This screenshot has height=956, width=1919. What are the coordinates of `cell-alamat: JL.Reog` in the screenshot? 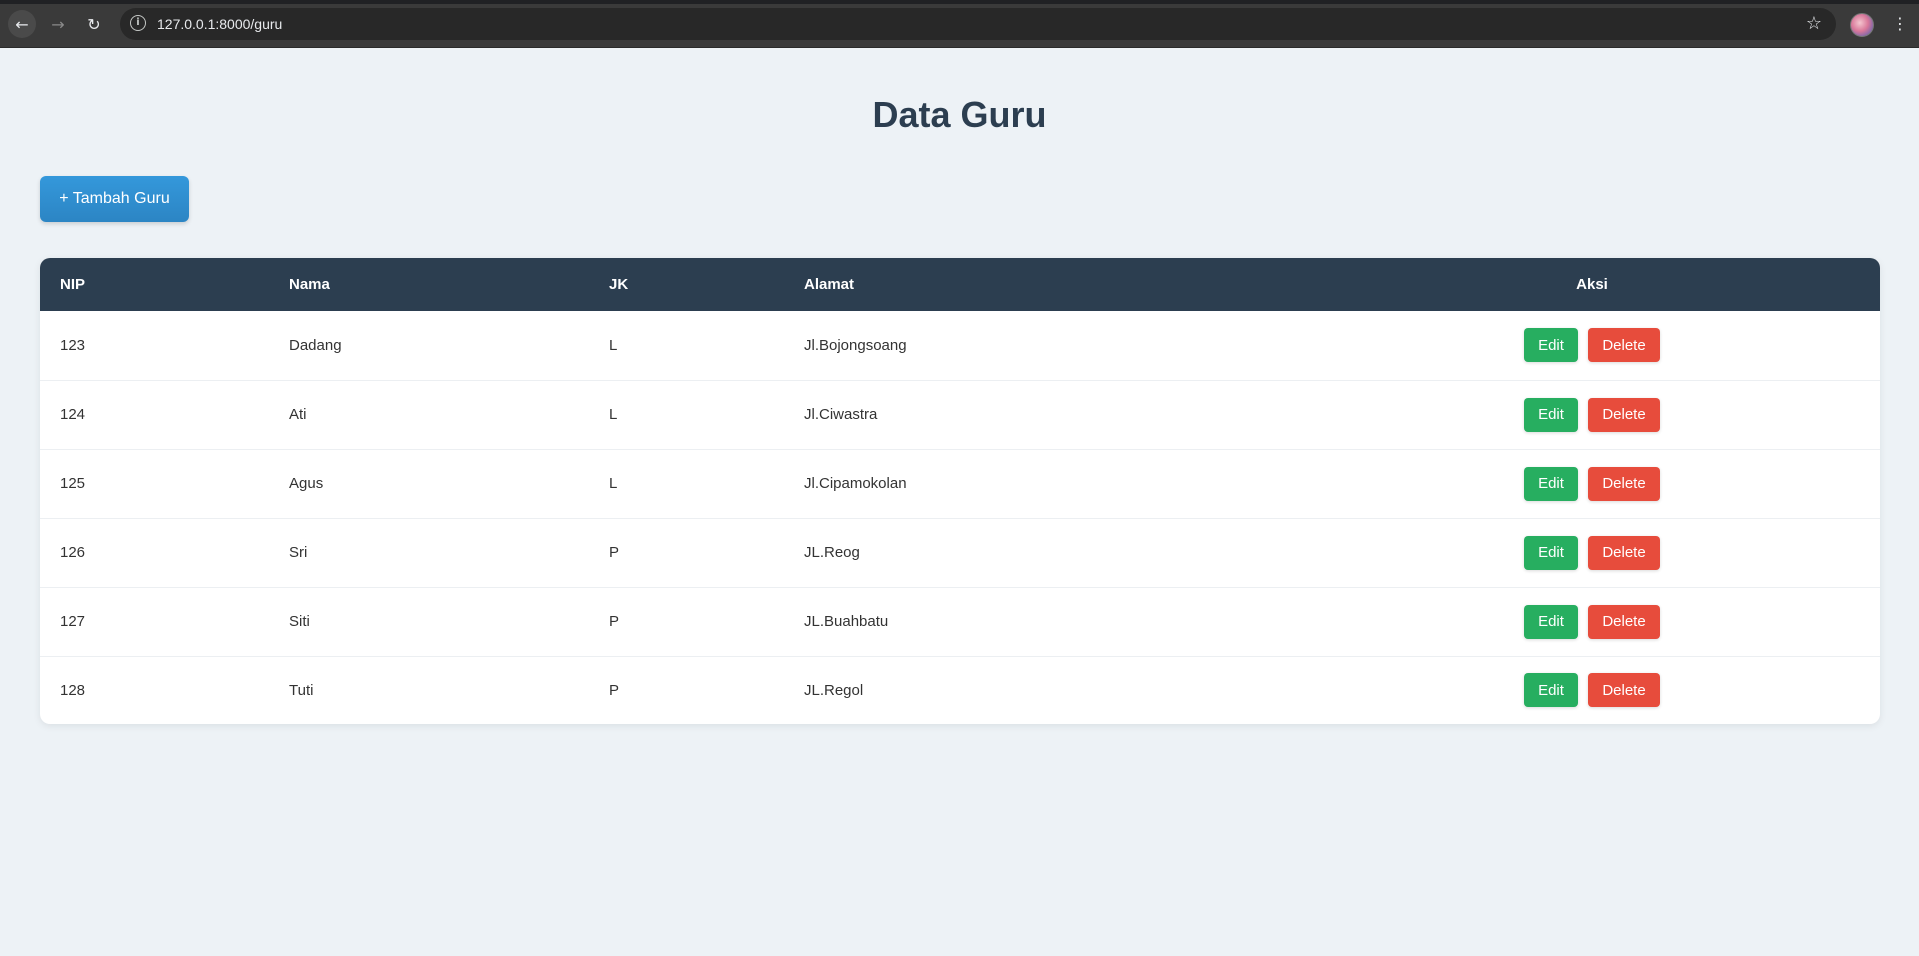 It's located at (832, 552).